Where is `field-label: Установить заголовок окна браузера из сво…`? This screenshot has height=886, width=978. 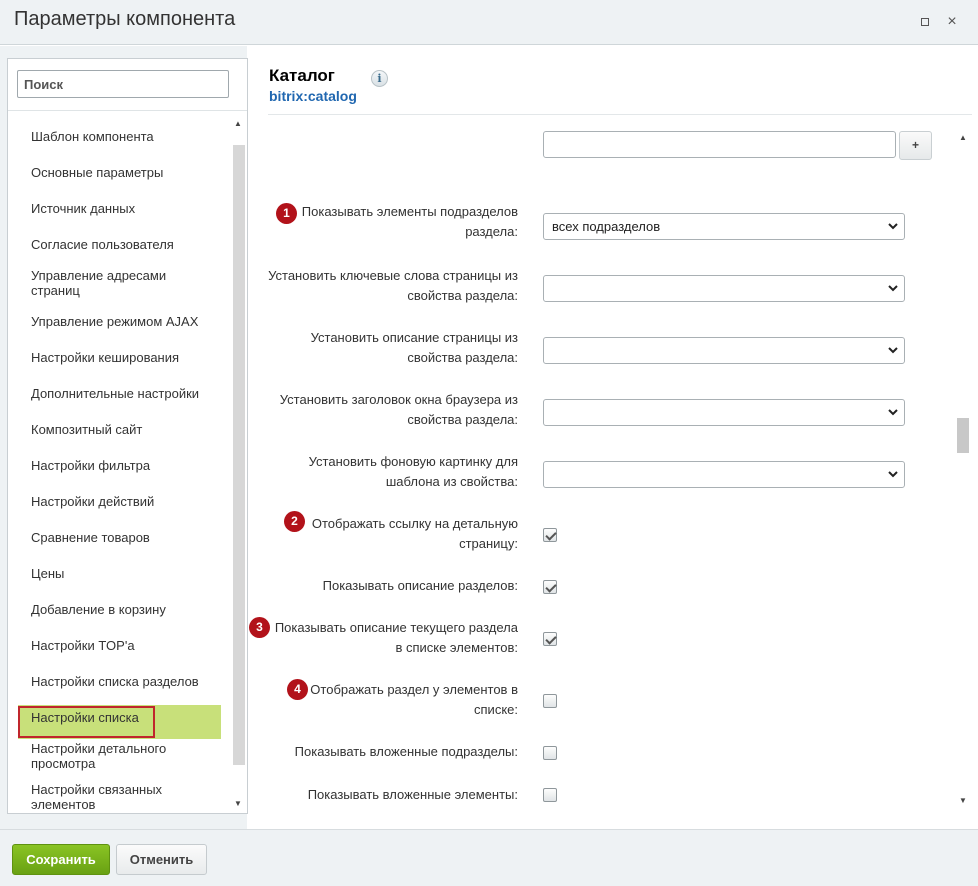
field-label: Установить заголовок окна браузера из сво… is located at coordinates (398, 409).